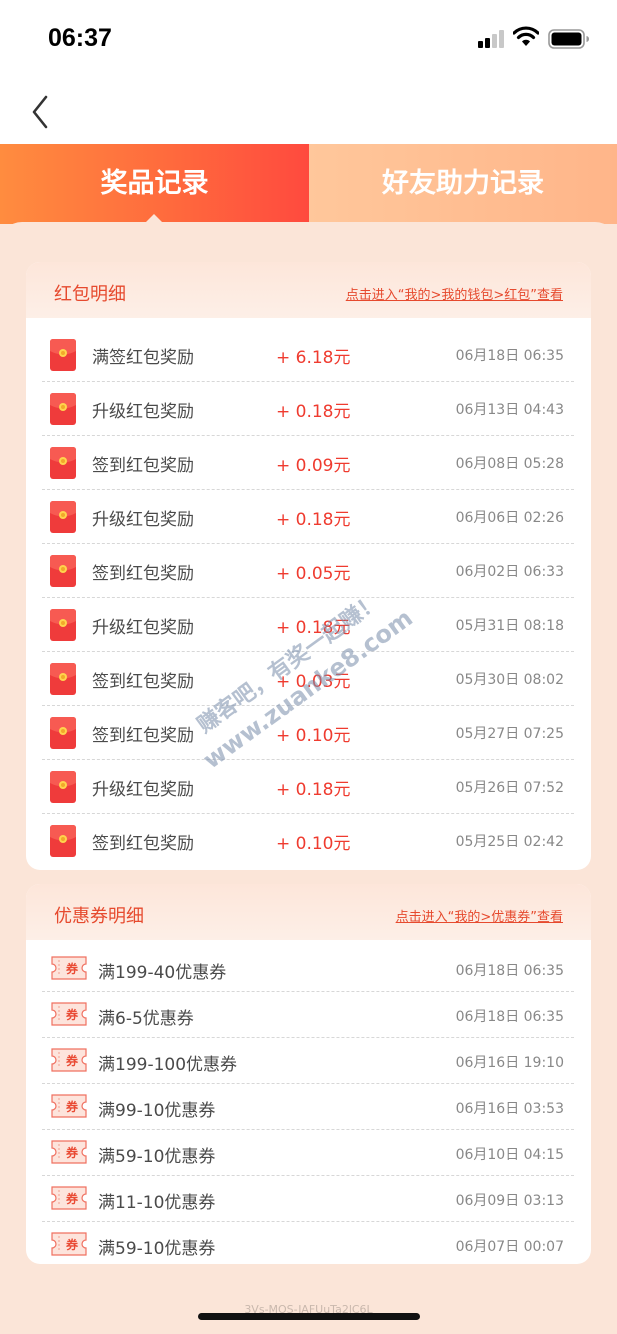  What do you see at coordinates (454, 293) in the screenshot?
I see `red-packet-wallet-link: 点击进入“我的>我的钱包>红包”查看` at bounding box center [454, 293].